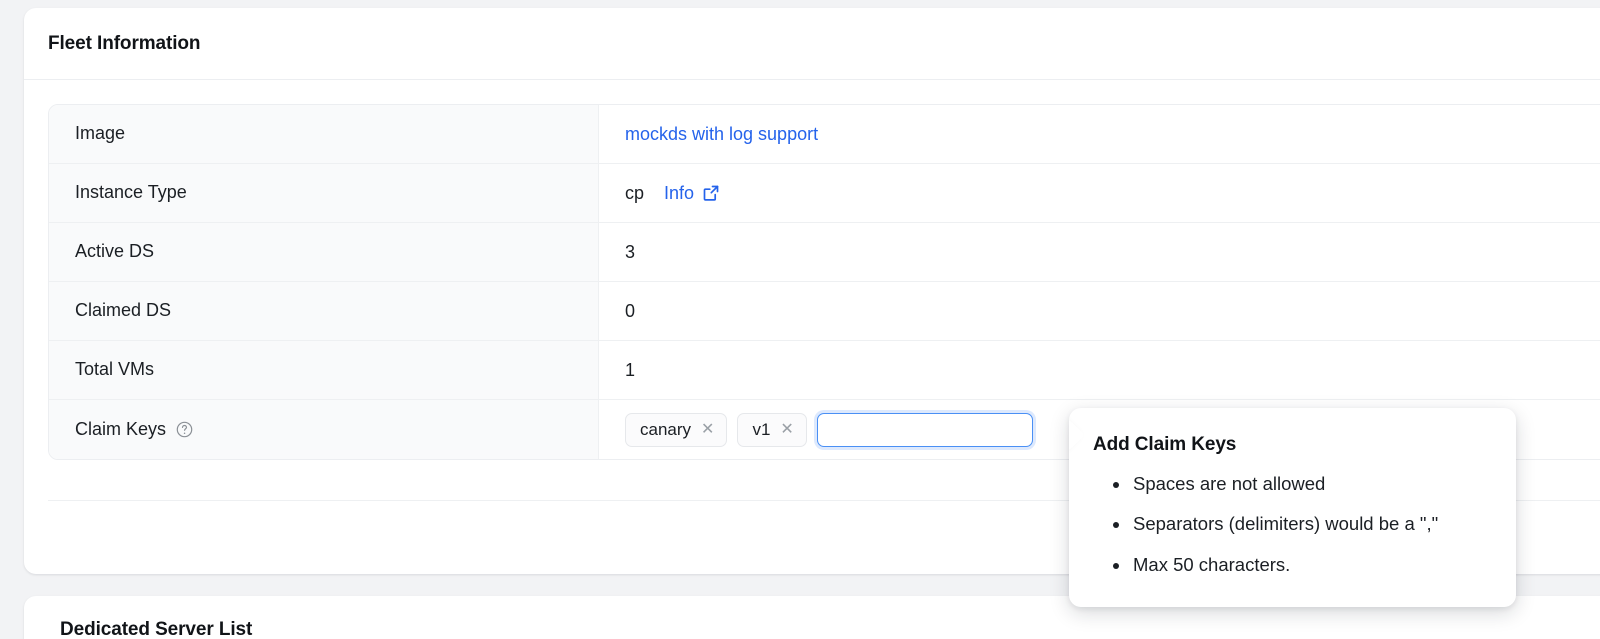 Image resolution: width=1600 pixels, height=639 pixels. Describe the element at coordinates (761, 429) in the screenshot. I see `tag-label: v1` at that location.